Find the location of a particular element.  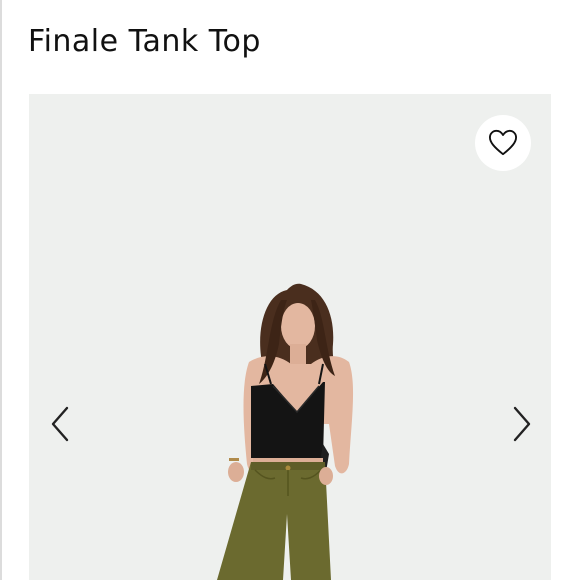

heart-outline-icon is located at coordinates (503, 142).